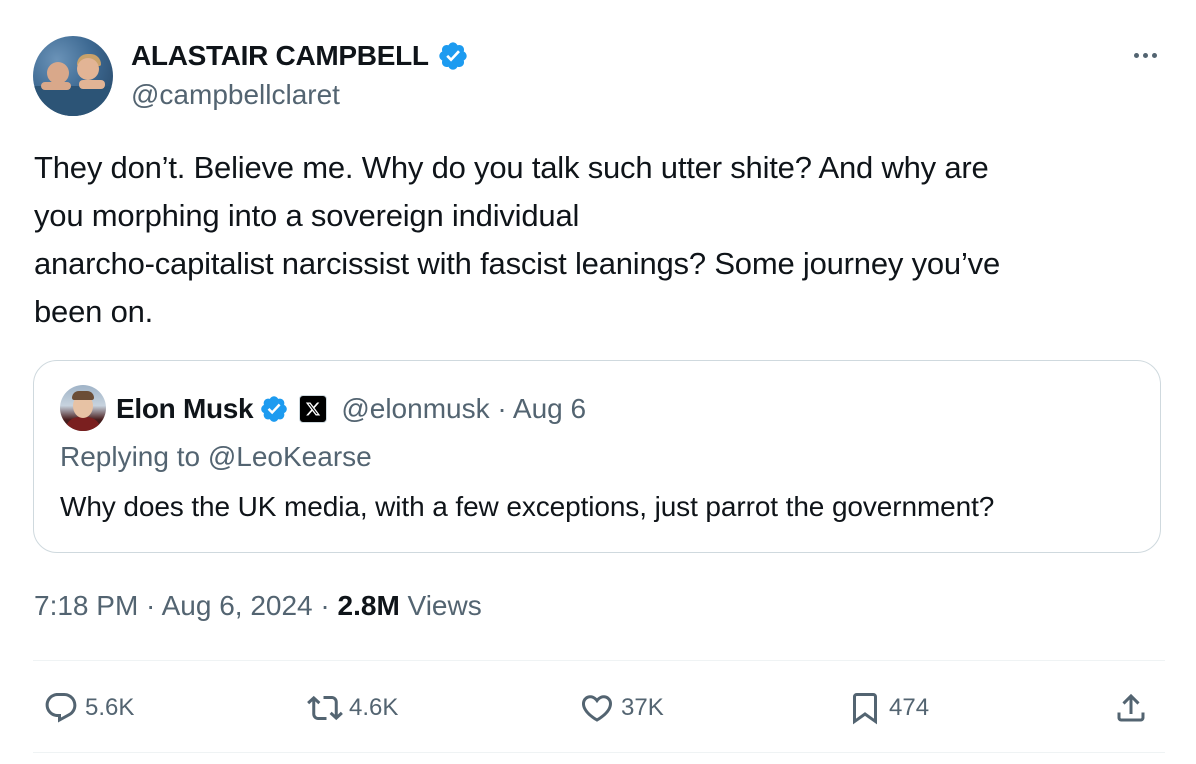 The image size is (1196, 764). What do you see at coordinates (440, 605) in the screenshot?
I see `views-label: Views` at bounding box center [440, 605].